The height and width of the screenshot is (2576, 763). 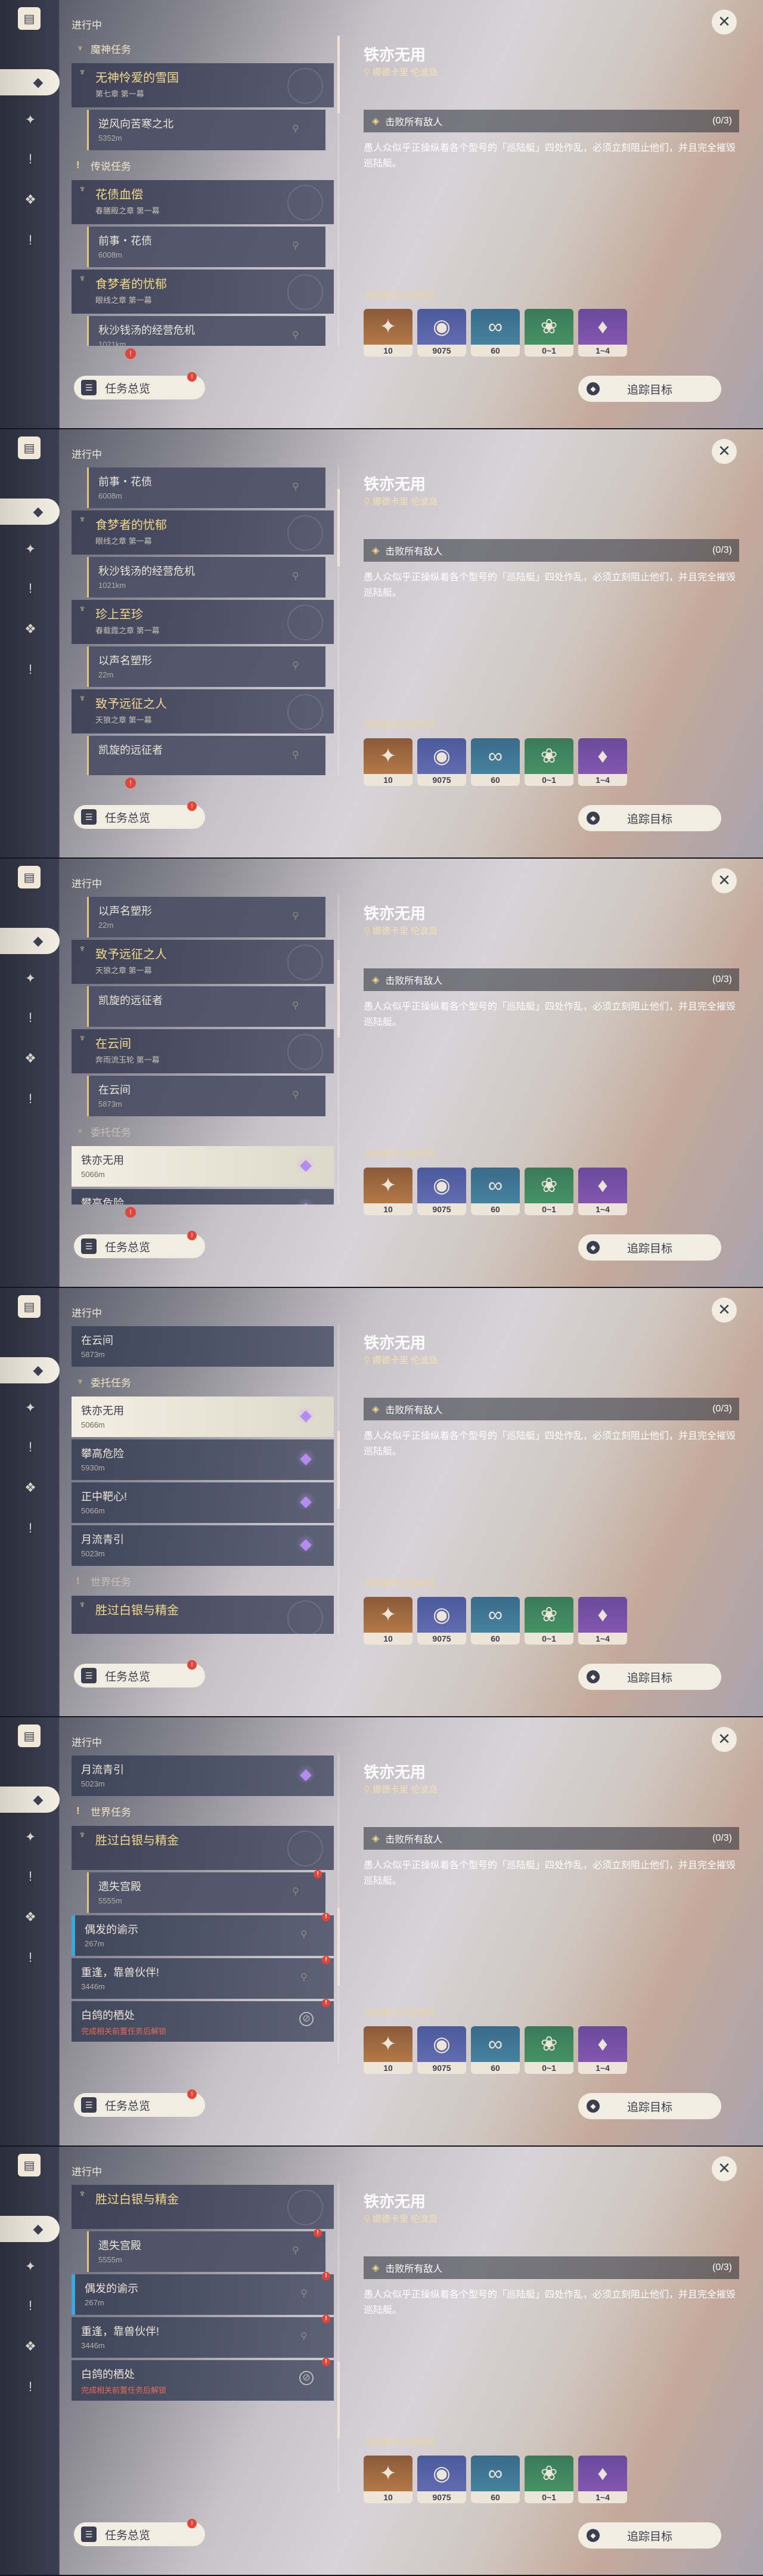 What do you see at coordinates (203, 202) in the screenshot?
I see `quest-chapter: 花债血偿春膳殿之章 第一幕` at bounding box center [203, 202].